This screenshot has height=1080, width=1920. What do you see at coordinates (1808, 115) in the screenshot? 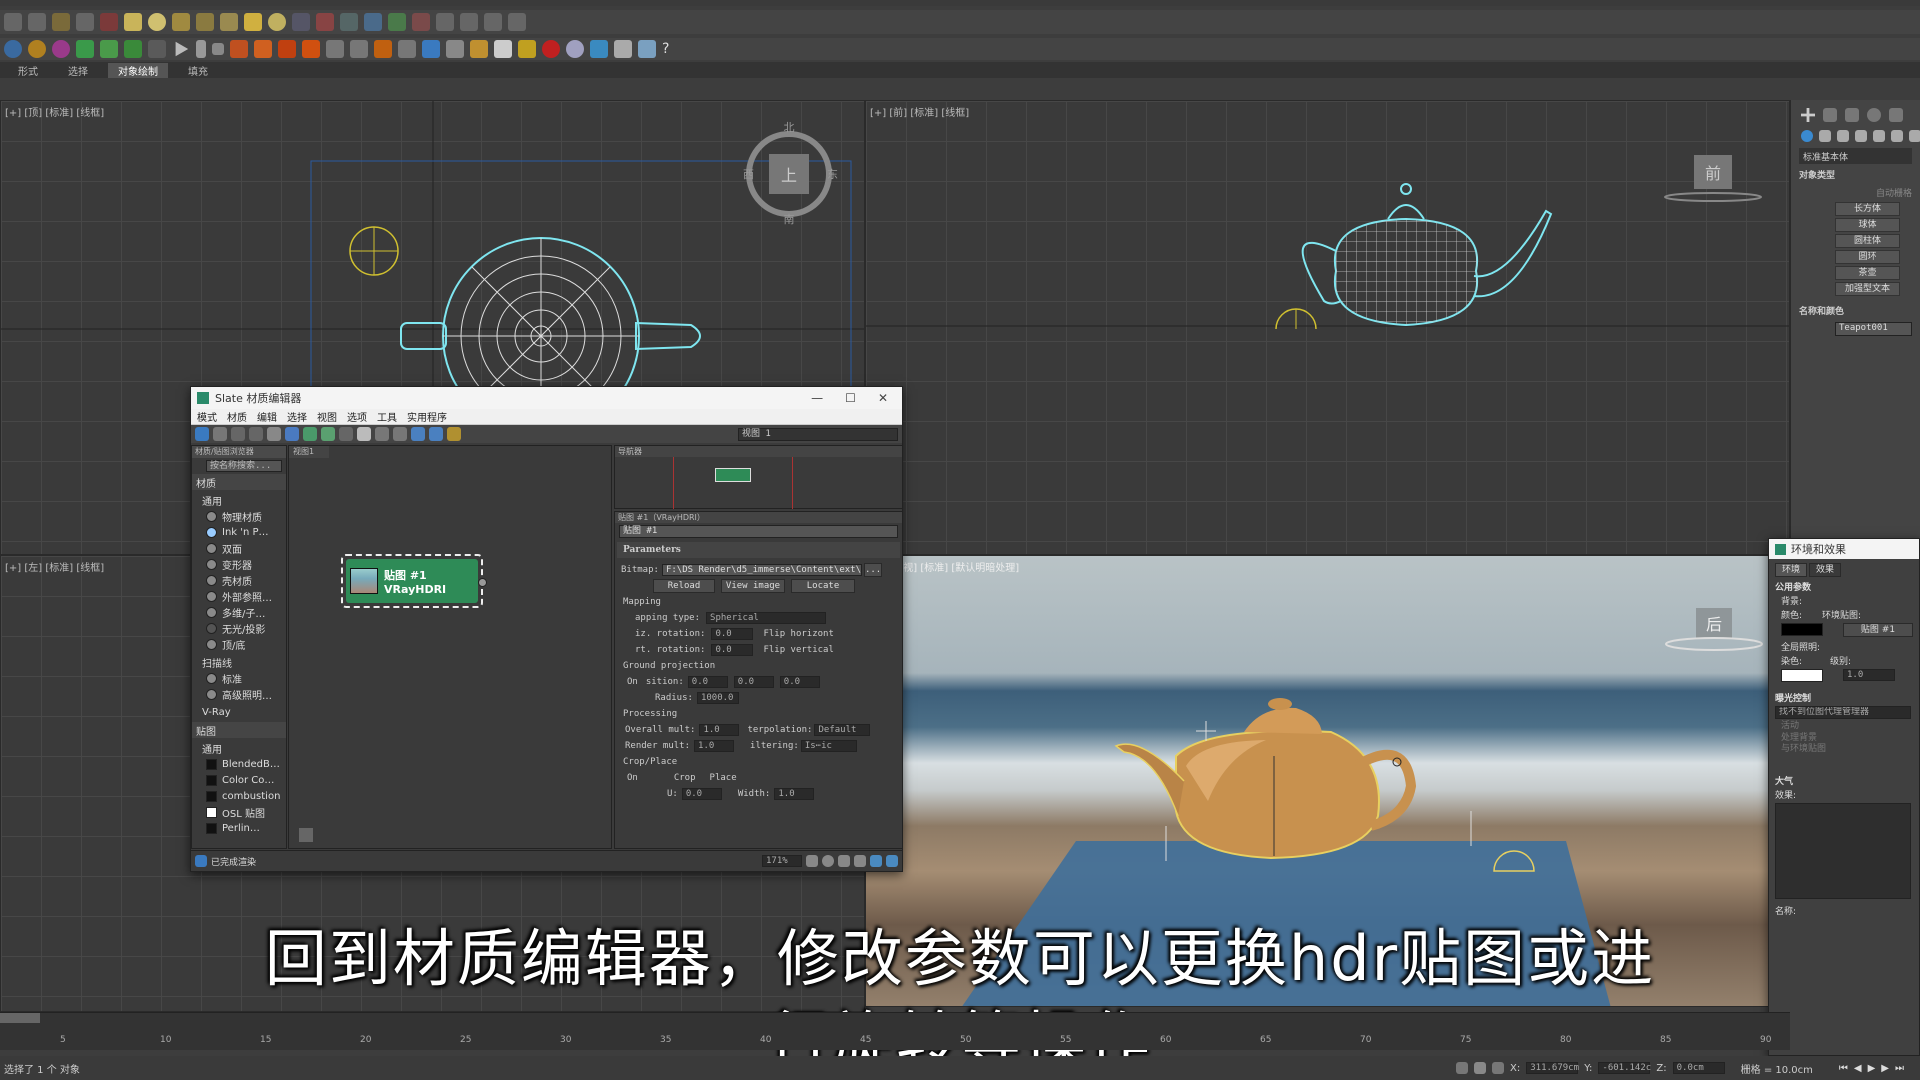
I see `create-icon` at bounding box center [1808, 115].